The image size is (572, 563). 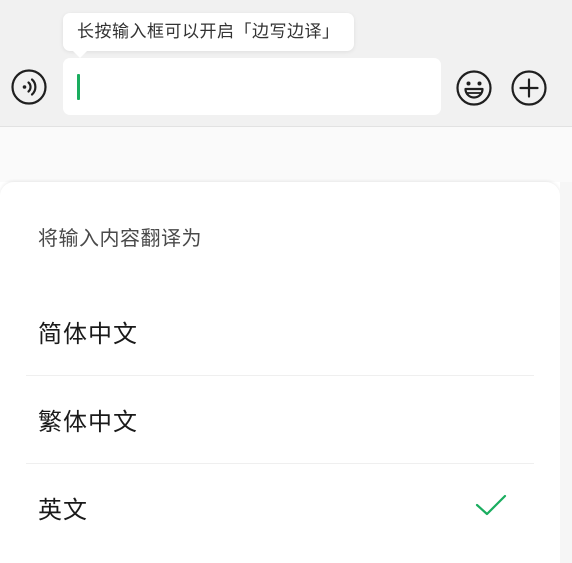 I want to click on sheet-title: 将输入内容翻译为, so click(x=120, y=238).